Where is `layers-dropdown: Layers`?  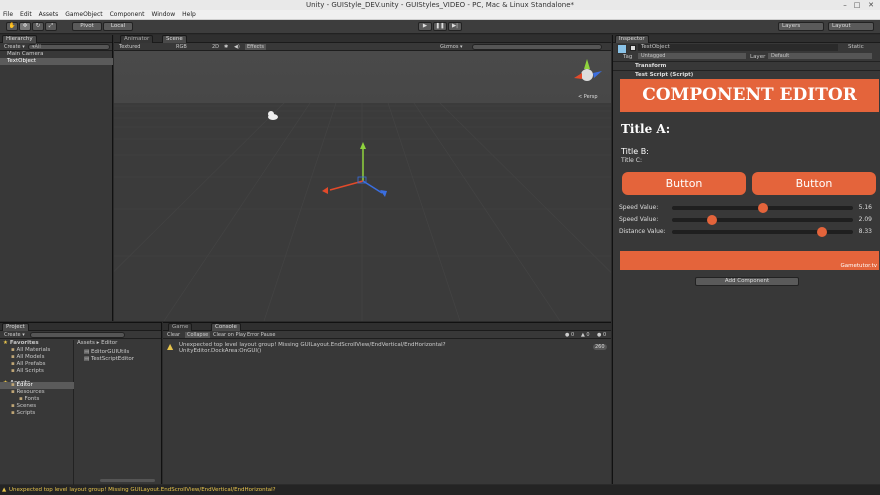 layers-dropdown: Layers is located at coordinates (801, 26).